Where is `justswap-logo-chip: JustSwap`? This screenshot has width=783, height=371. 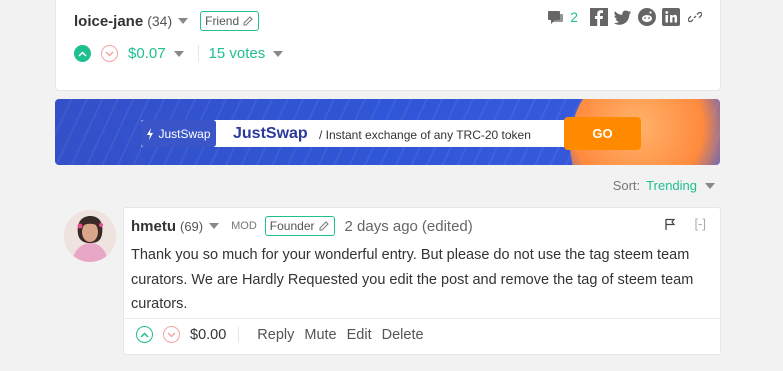
justswap-logo-chip: JustSwap is located at coordinates (178, 133).